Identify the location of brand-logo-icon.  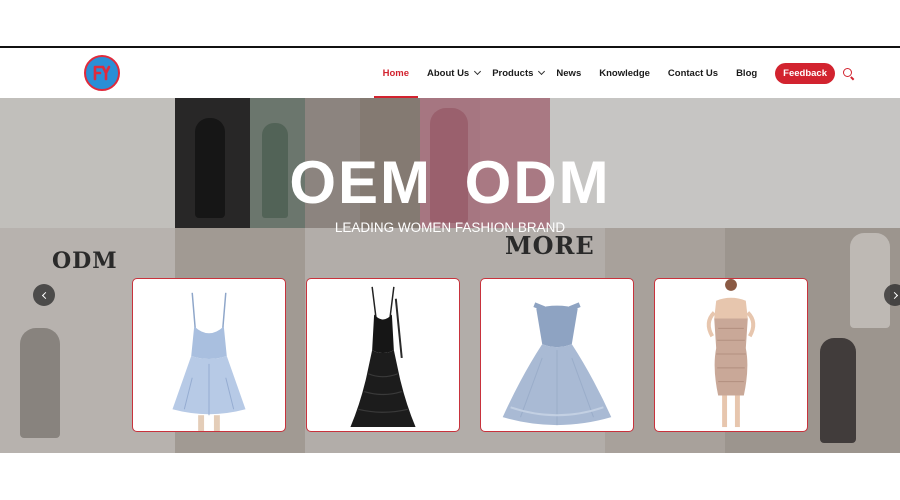
(102, 73).